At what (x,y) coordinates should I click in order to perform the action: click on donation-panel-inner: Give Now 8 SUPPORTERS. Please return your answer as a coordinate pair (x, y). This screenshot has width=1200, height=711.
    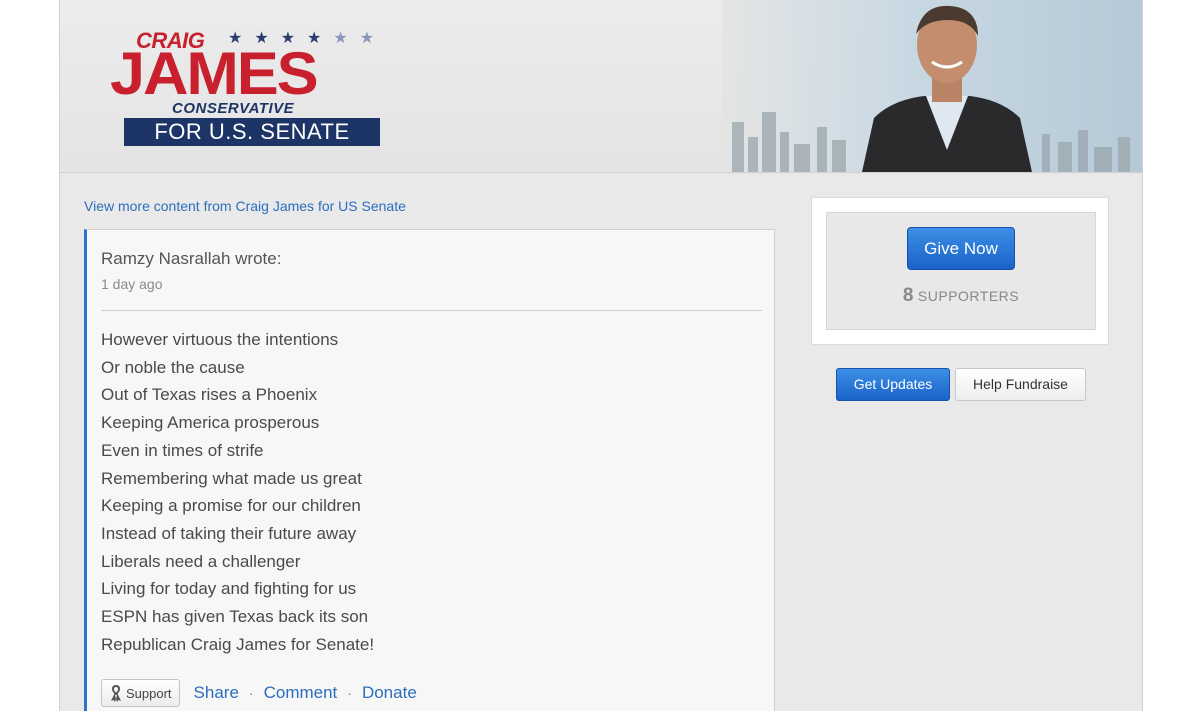
    Looking at the image, I should click on (961, 271).